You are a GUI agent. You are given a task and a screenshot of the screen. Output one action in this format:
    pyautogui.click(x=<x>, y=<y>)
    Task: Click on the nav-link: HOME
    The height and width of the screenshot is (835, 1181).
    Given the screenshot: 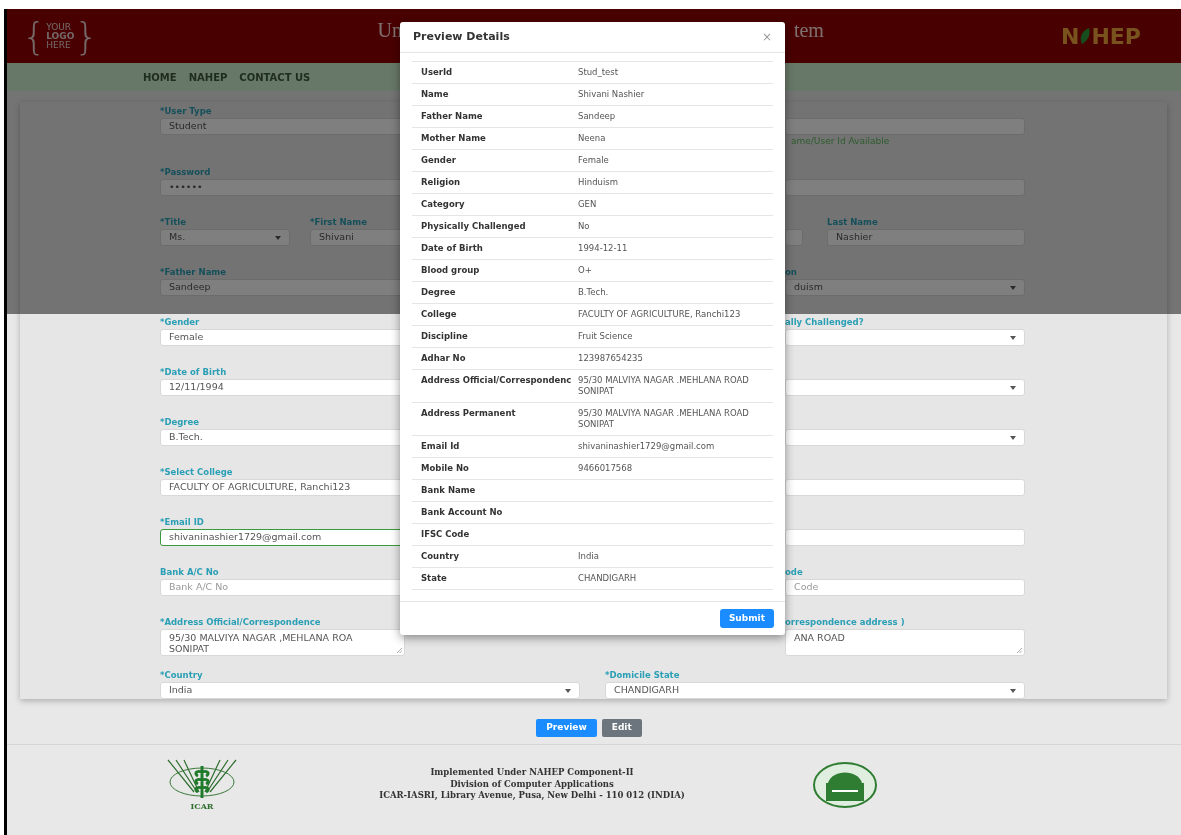 What is the action you would take?
    pyautogui.click(x=160, y=77)
    